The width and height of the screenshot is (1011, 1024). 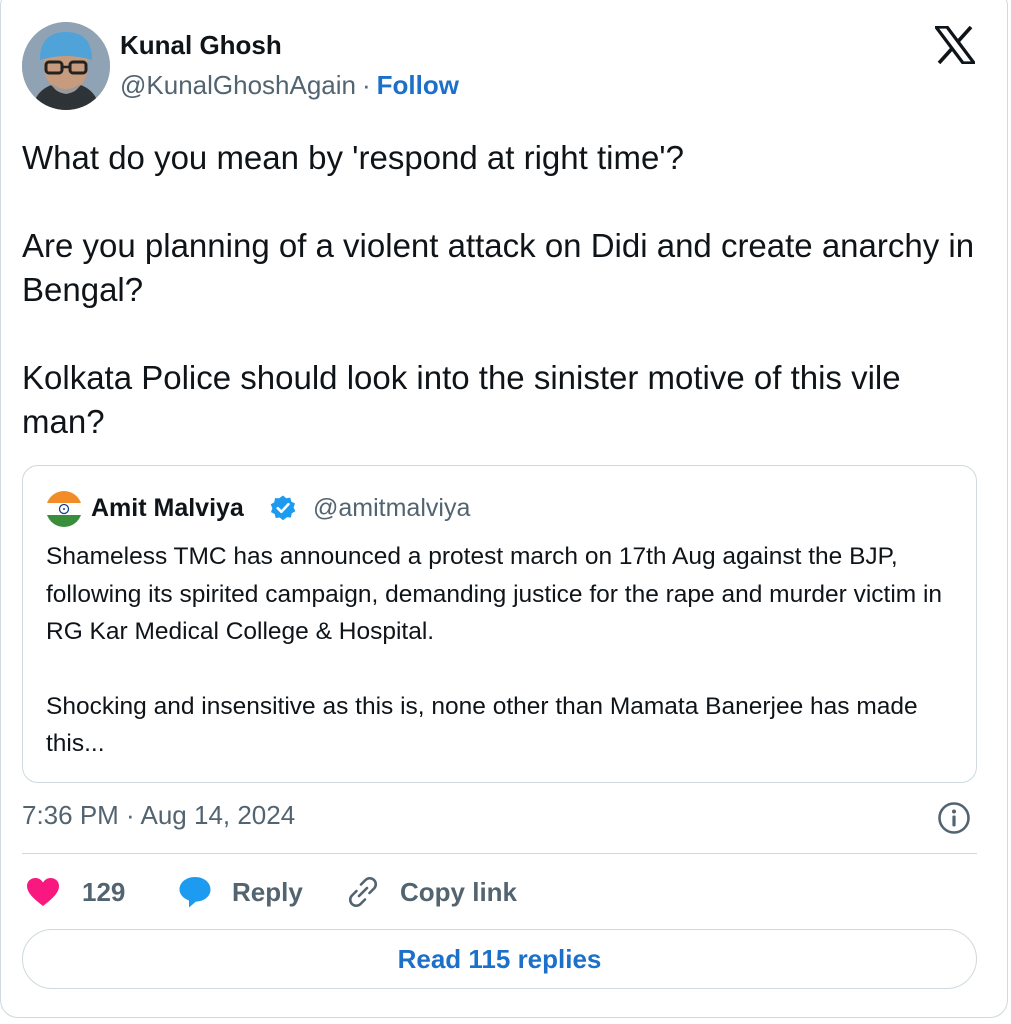 What do you see at coordinates (64, 509) in the screenshot?
I see `quoted-author-avatar` at bounding box center [64, 509].